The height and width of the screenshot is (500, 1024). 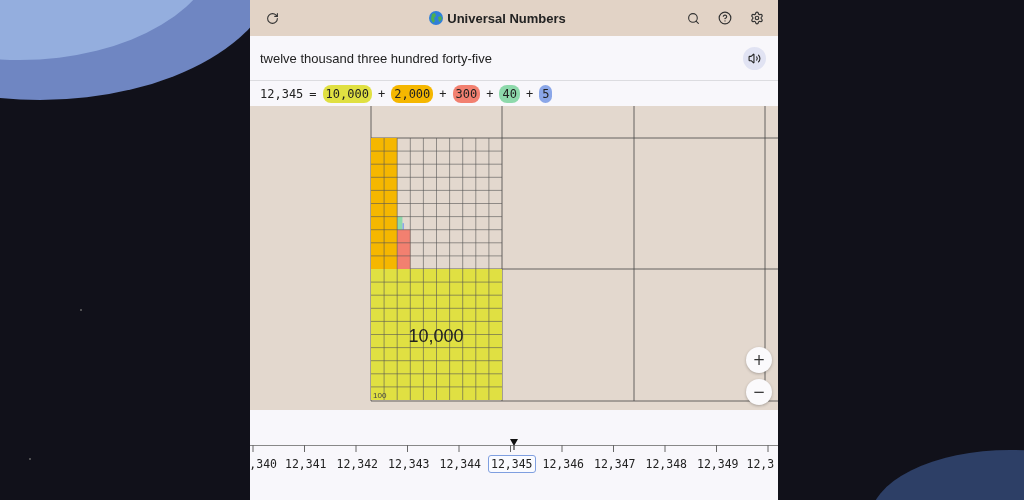 What do you see at coordinates (408, 464) in the screenshot?
I see `number-line-label: 12,343` at bounding box center [408, 464].